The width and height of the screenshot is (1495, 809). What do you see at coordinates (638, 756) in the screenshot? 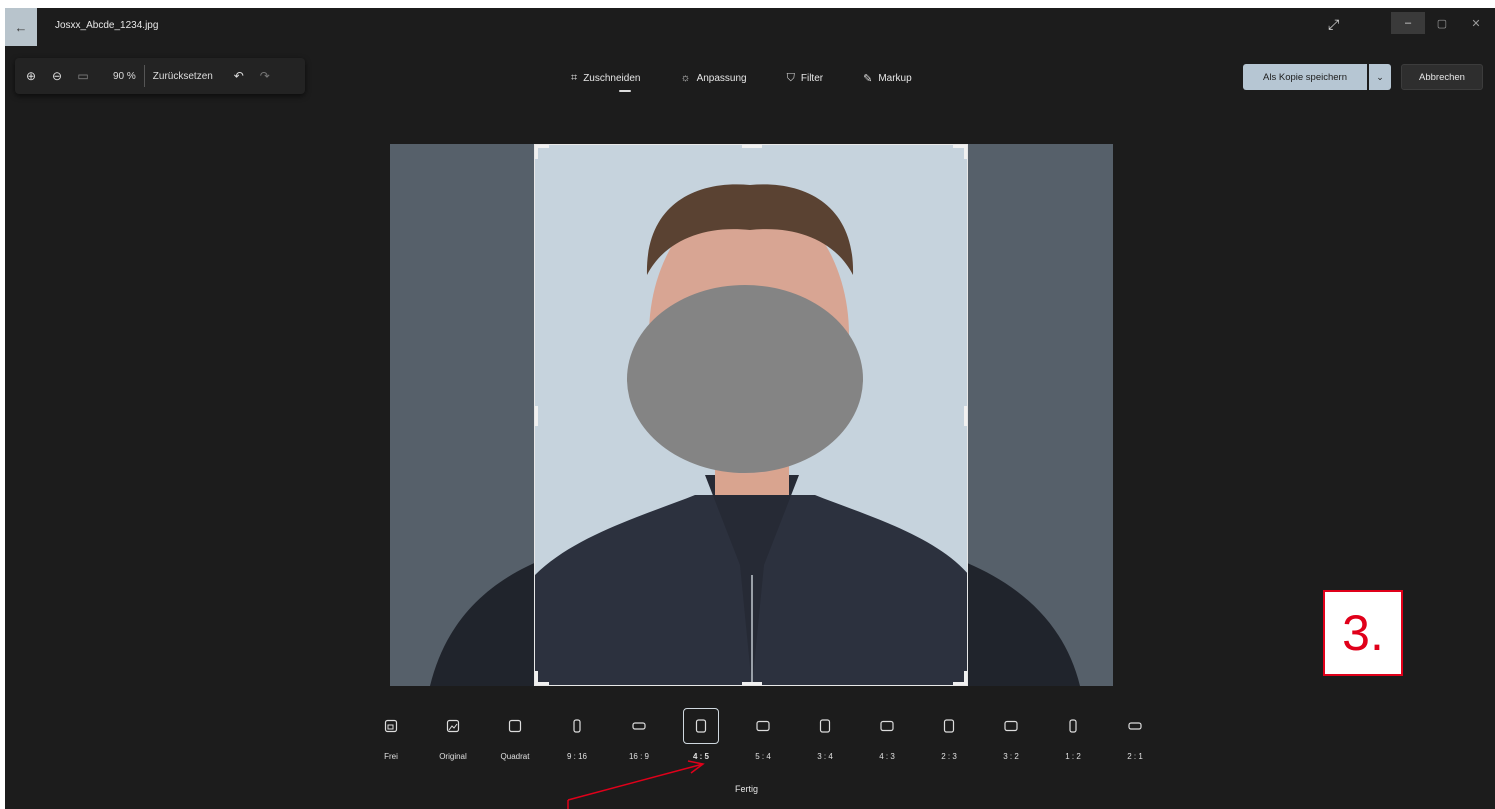
I see `ratio-label: 16 : 9` at bounding box center [638, 756].